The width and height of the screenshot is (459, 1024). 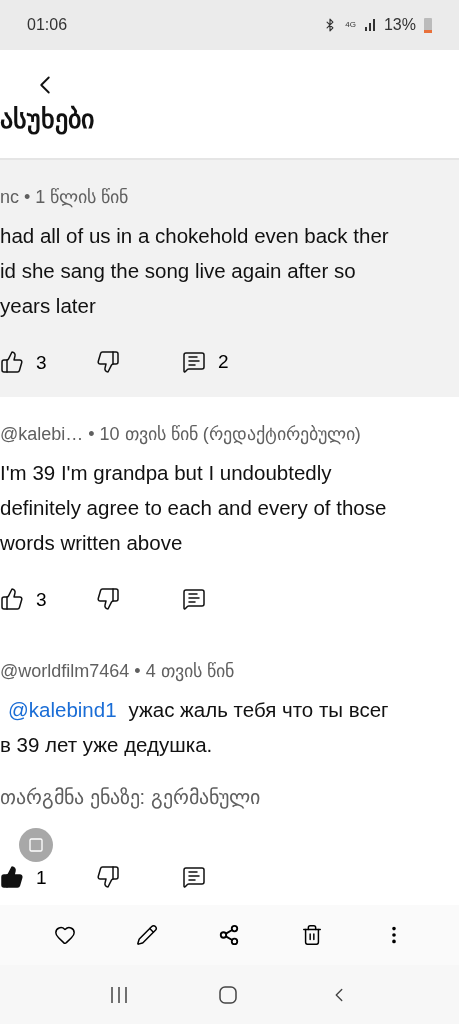 I want to click on comment-text: years later, so click(x=48, y=306).